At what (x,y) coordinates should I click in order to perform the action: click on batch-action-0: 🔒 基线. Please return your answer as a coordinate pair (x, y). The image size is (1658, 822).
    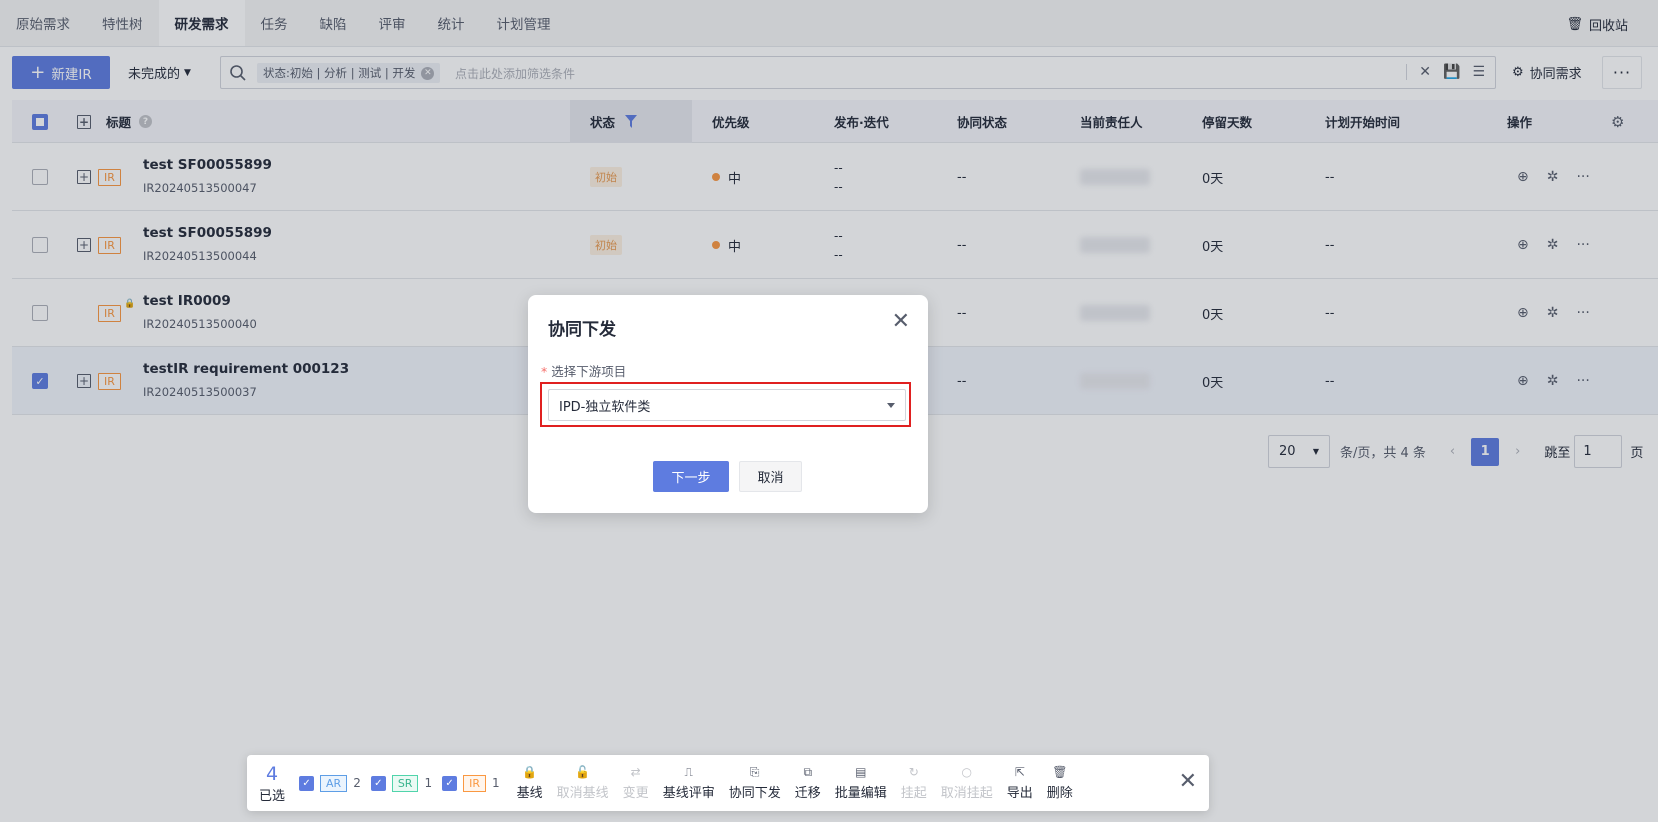
    Looking at the image, I should click on (530, 783).